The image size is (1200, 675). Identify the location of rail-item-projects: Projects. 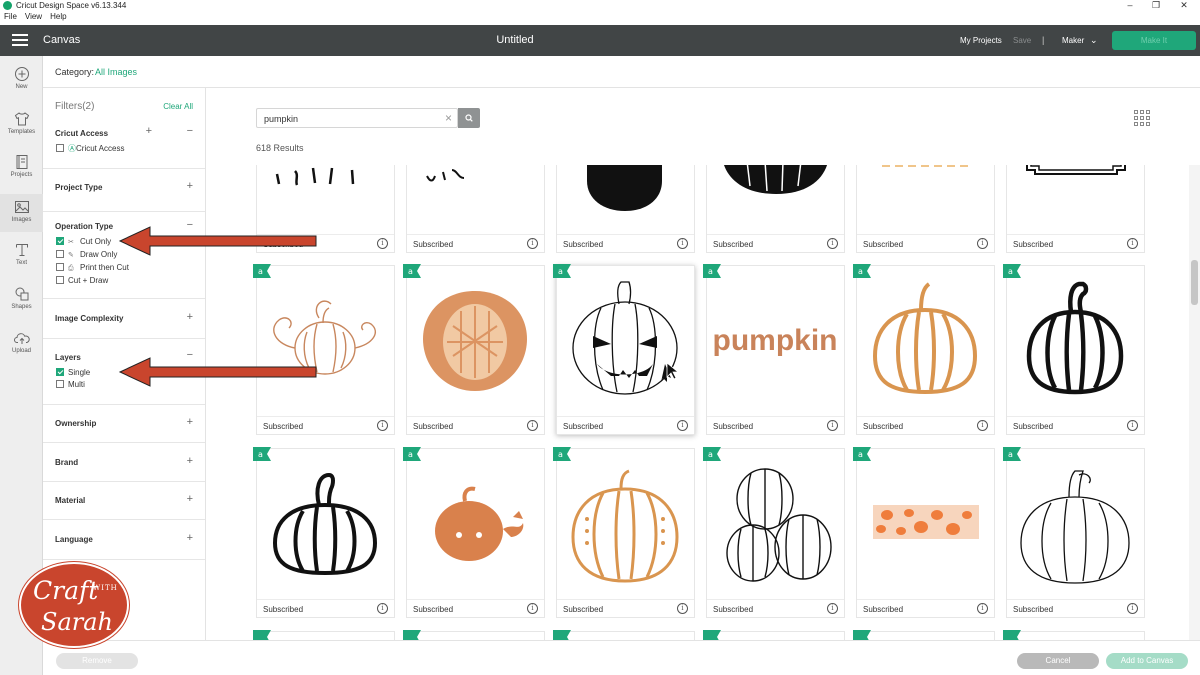
(21, 171).